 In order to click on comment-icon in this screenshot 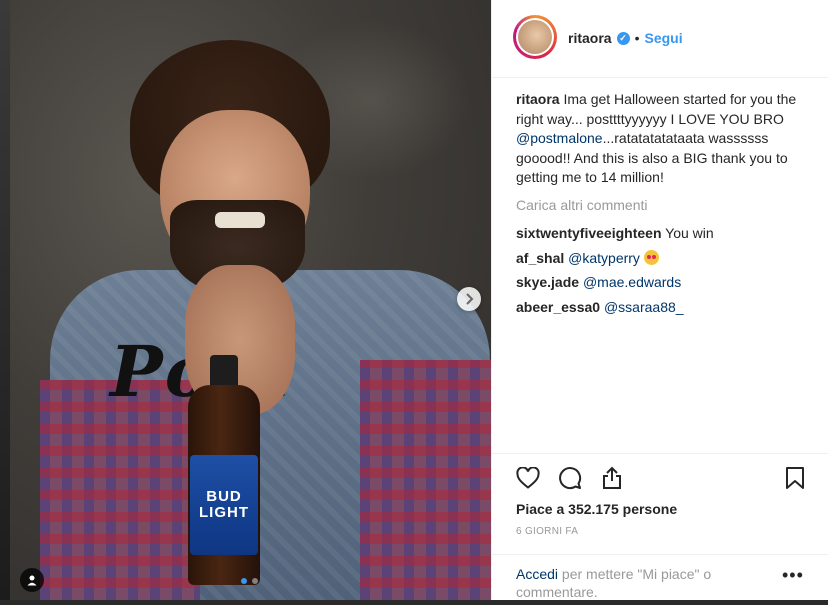, I will do `click(570, 478)`.